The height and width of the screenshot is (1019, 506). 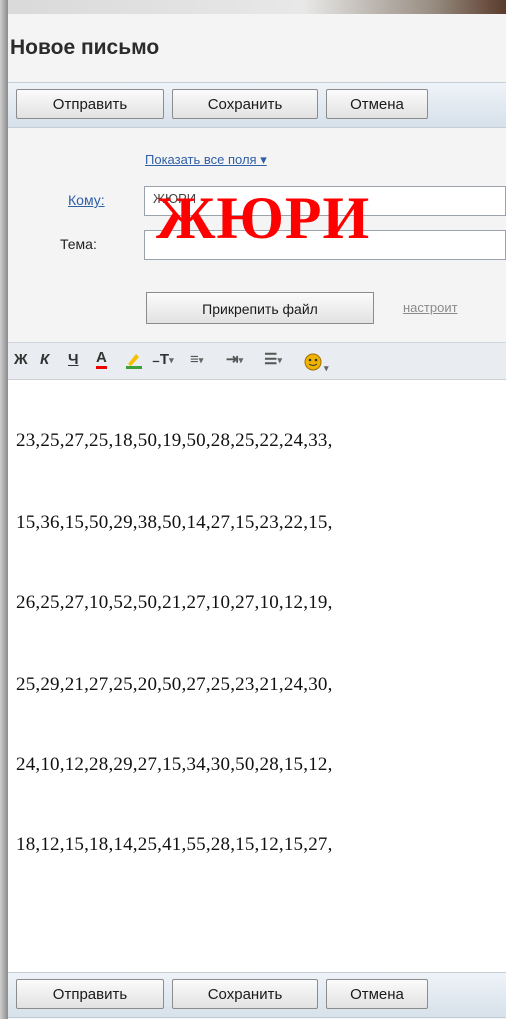 I want to click on to-label-link: Кому:, so click(x=86, y=200).